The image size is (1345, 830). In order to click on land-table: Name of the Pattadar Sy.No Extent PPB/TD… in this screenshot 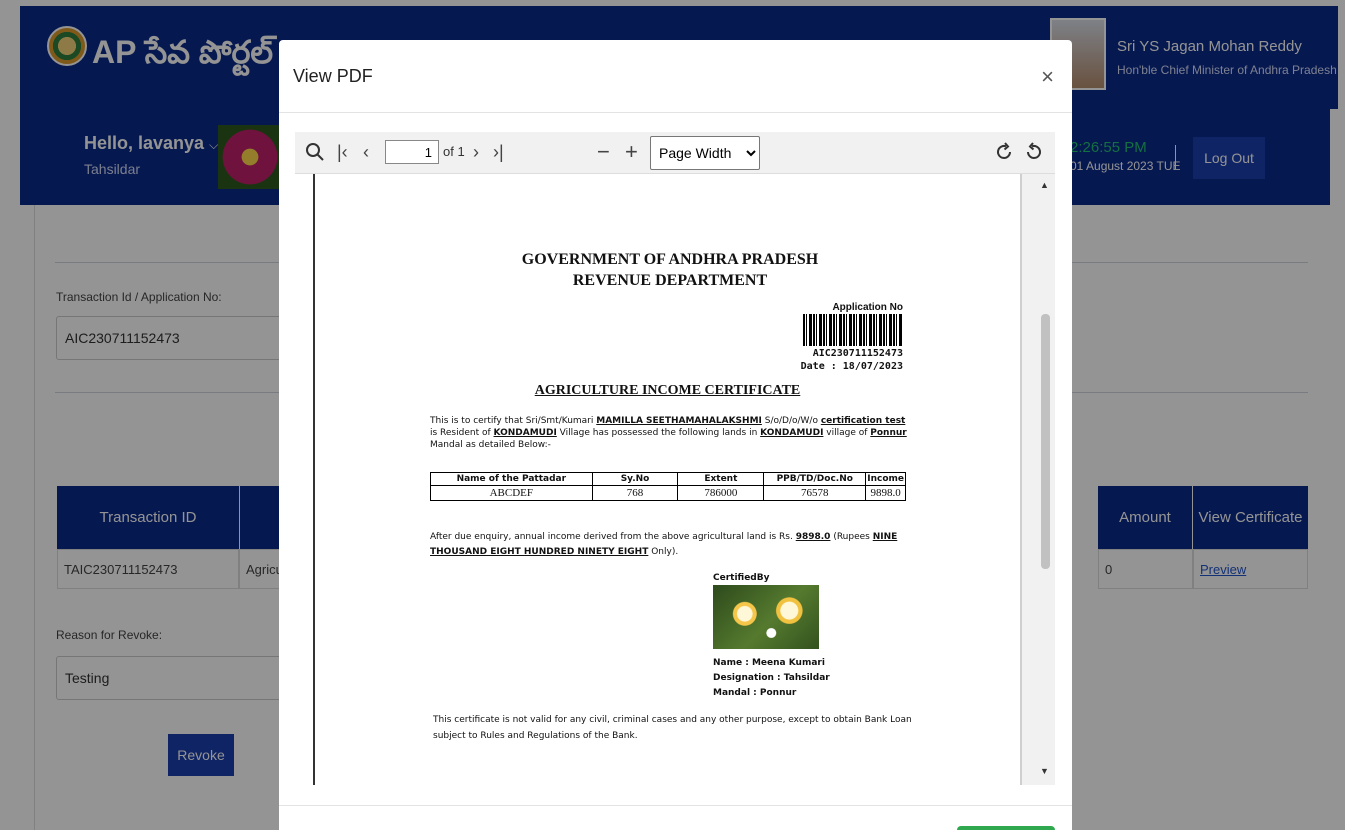, I will do `click(668, 486)`.